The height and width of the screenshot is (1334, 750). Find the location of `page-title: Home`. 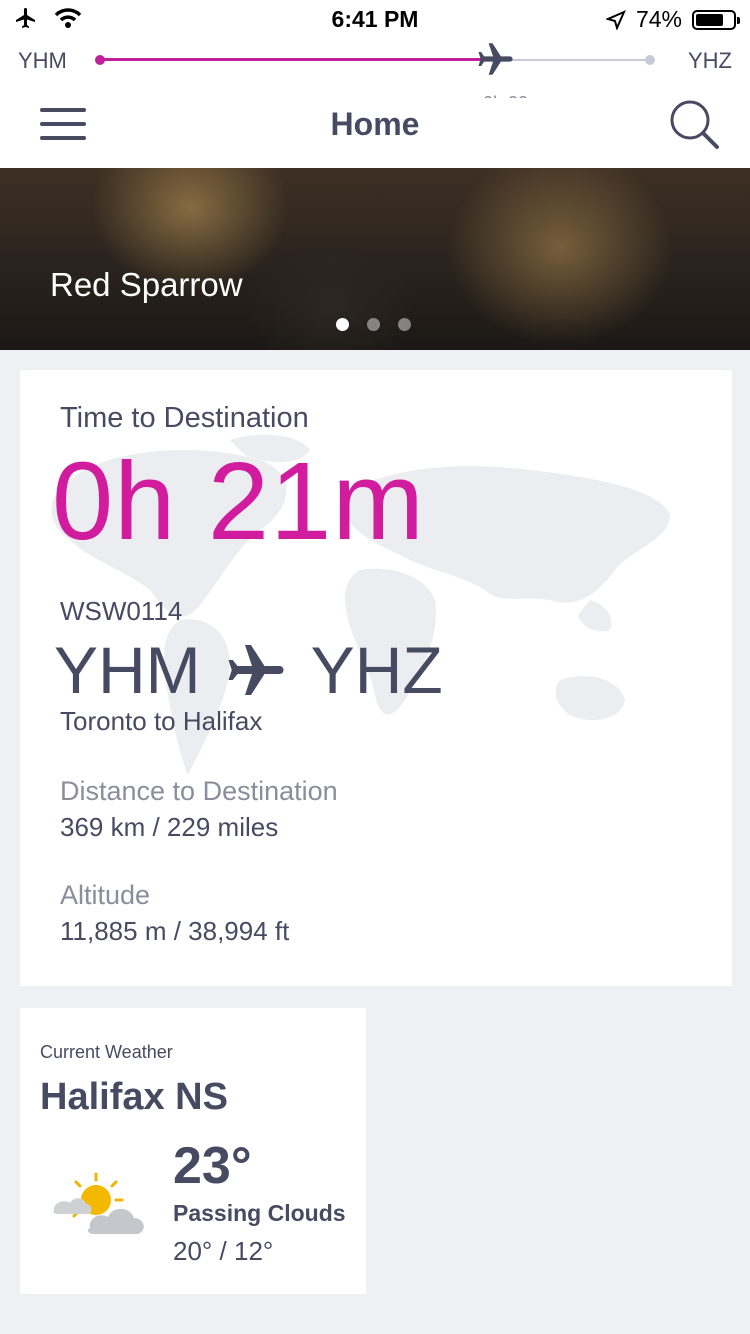

page-title: Home is located at coordinates (375, 124).